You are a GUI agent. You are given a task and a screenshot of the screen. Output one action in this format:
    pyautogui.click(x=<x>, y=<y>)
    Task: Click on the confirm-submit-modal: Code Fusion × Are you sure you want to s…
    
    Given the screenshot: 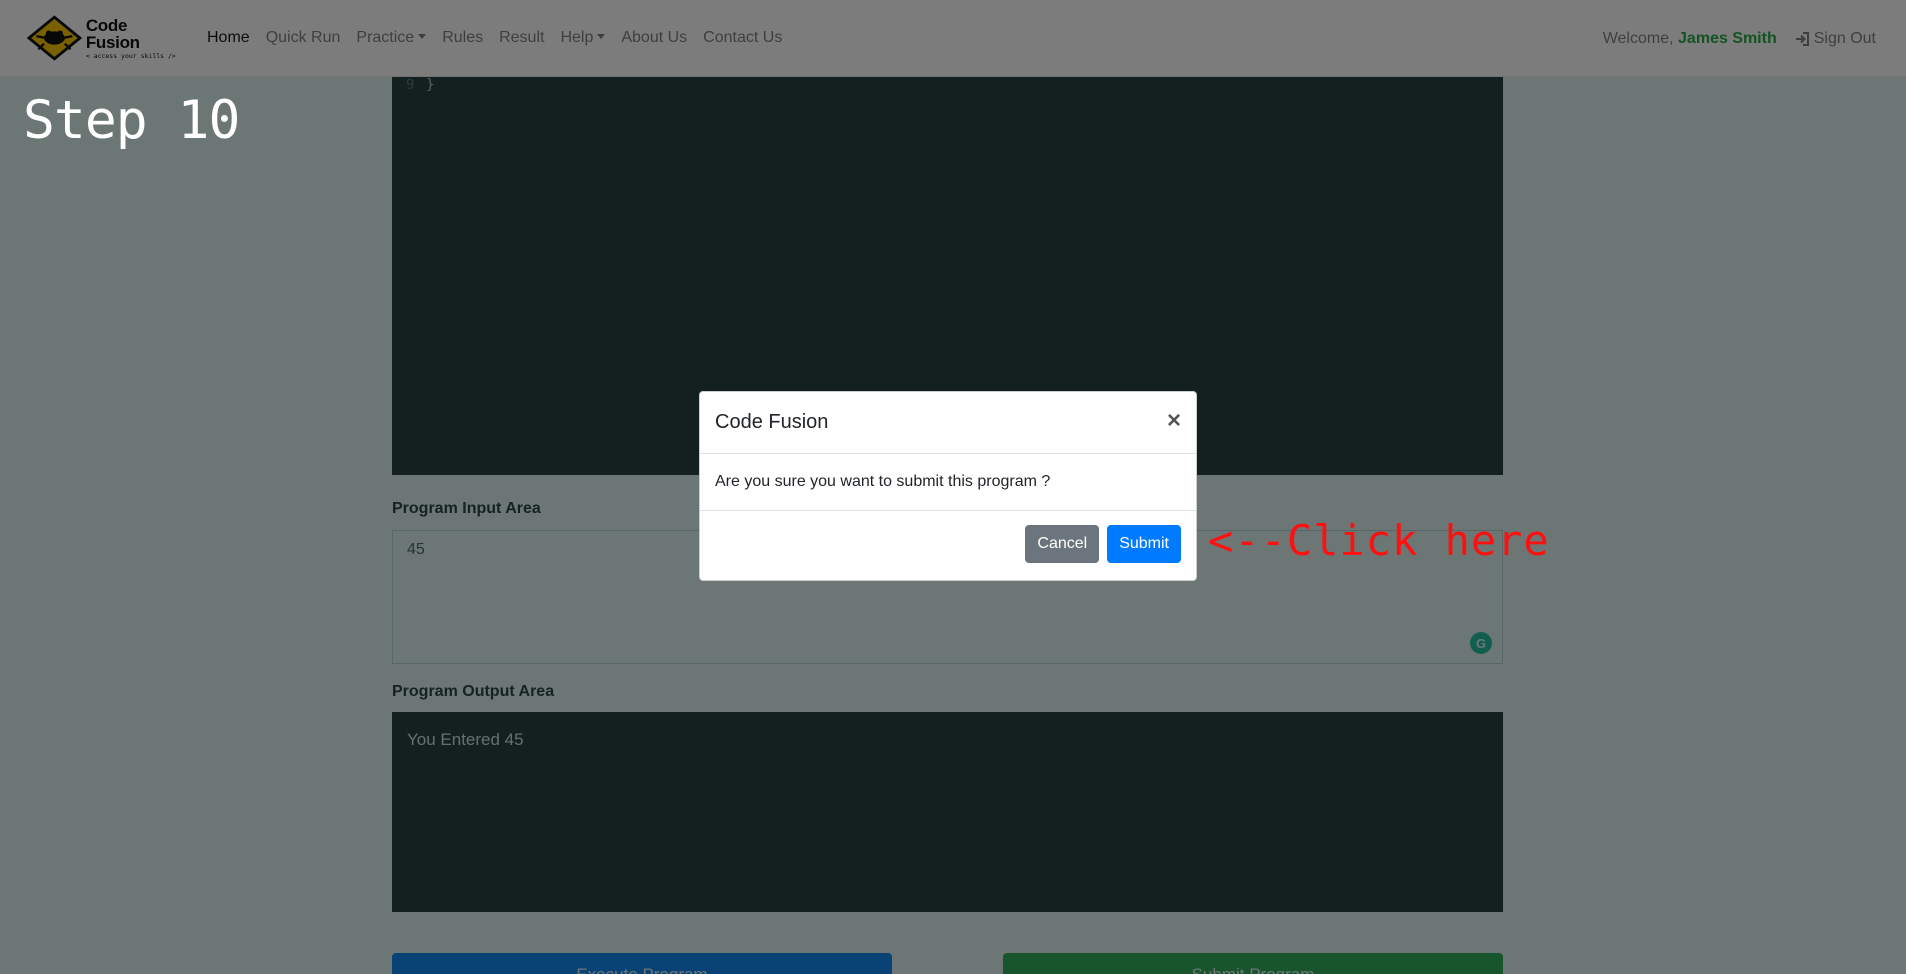 What is the action you would take?
    pyautogui.click(x=948, y=486)
    